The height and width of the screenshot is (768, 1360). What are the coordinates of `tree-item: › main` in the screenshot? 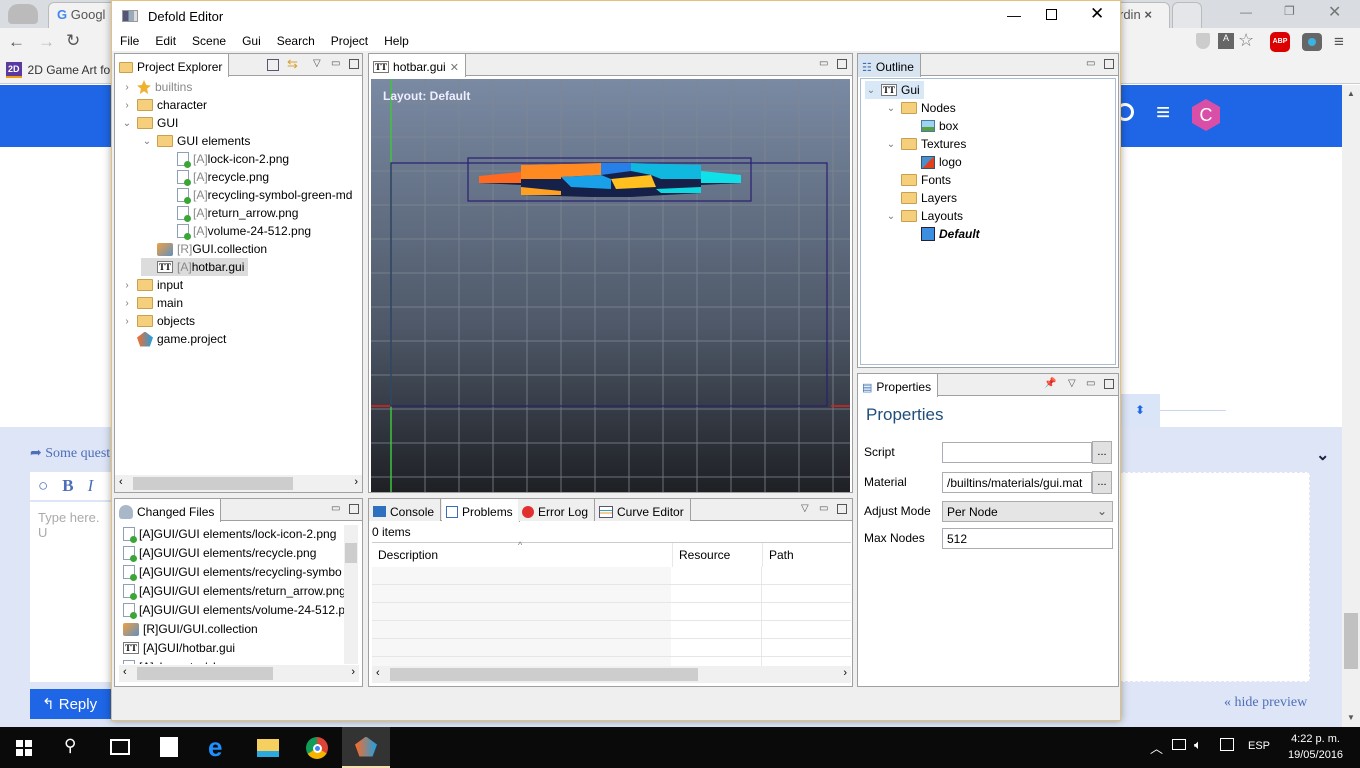 It's located at (152, 303).